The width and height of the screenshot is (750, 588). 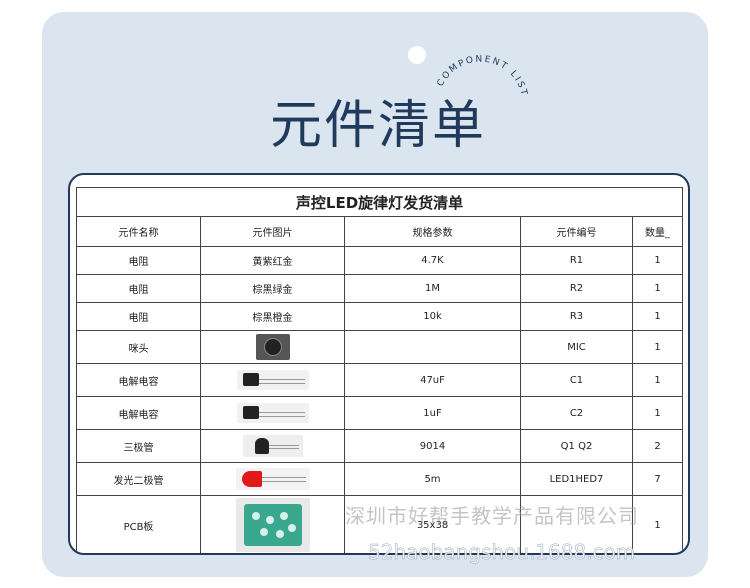 I want to click on column-header: 元件图片, so click(x=272, y=231).